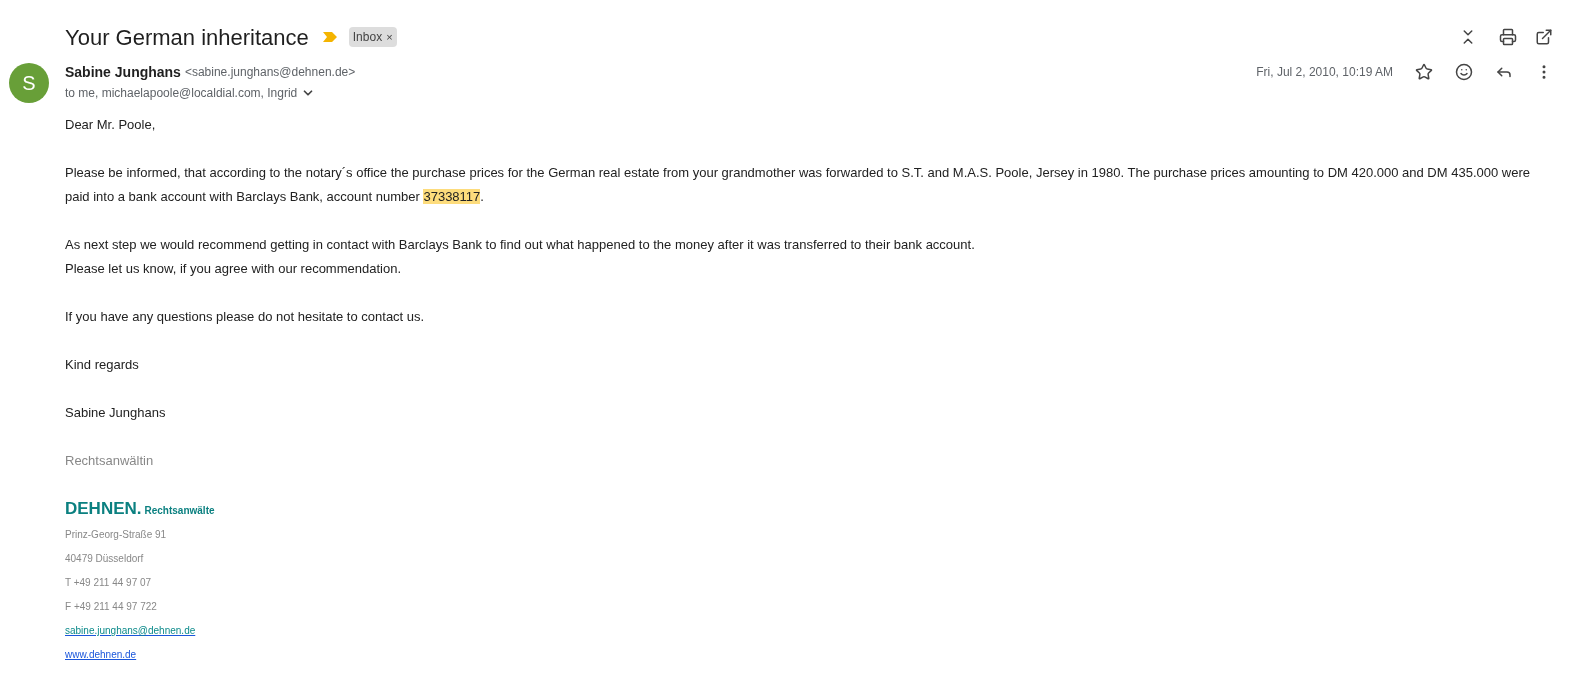  What do you see at coordinates (109, 583) in the screenshot?
I see `signature-line: T +49 211 44 97 07` at bounding box center [109, 583].